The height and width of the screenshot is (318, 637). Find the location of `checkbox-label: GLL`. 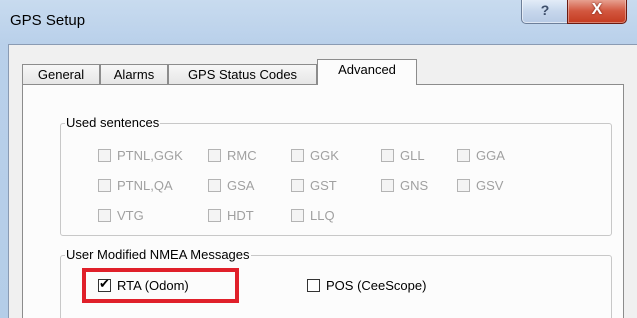

checkbox-label: GLL is located at coordinates (412, 155).